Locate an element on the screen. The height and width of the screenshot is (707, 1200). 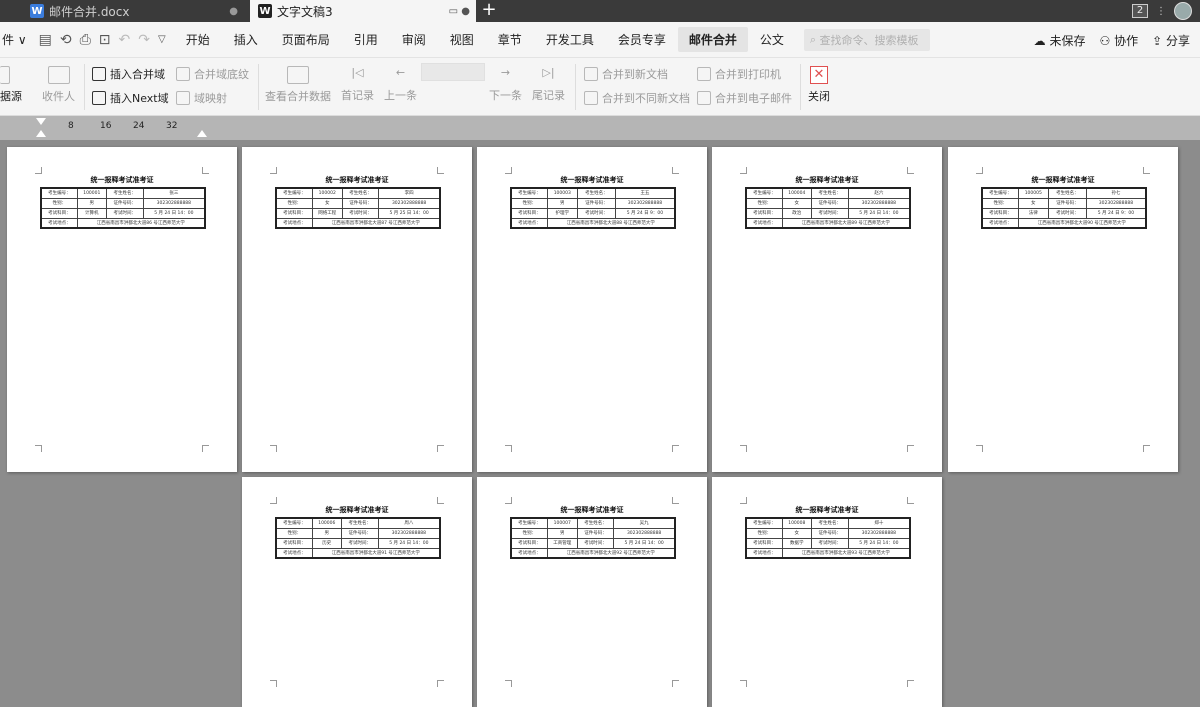
time-label: 考试时间： is located at coordinates (596, 213).